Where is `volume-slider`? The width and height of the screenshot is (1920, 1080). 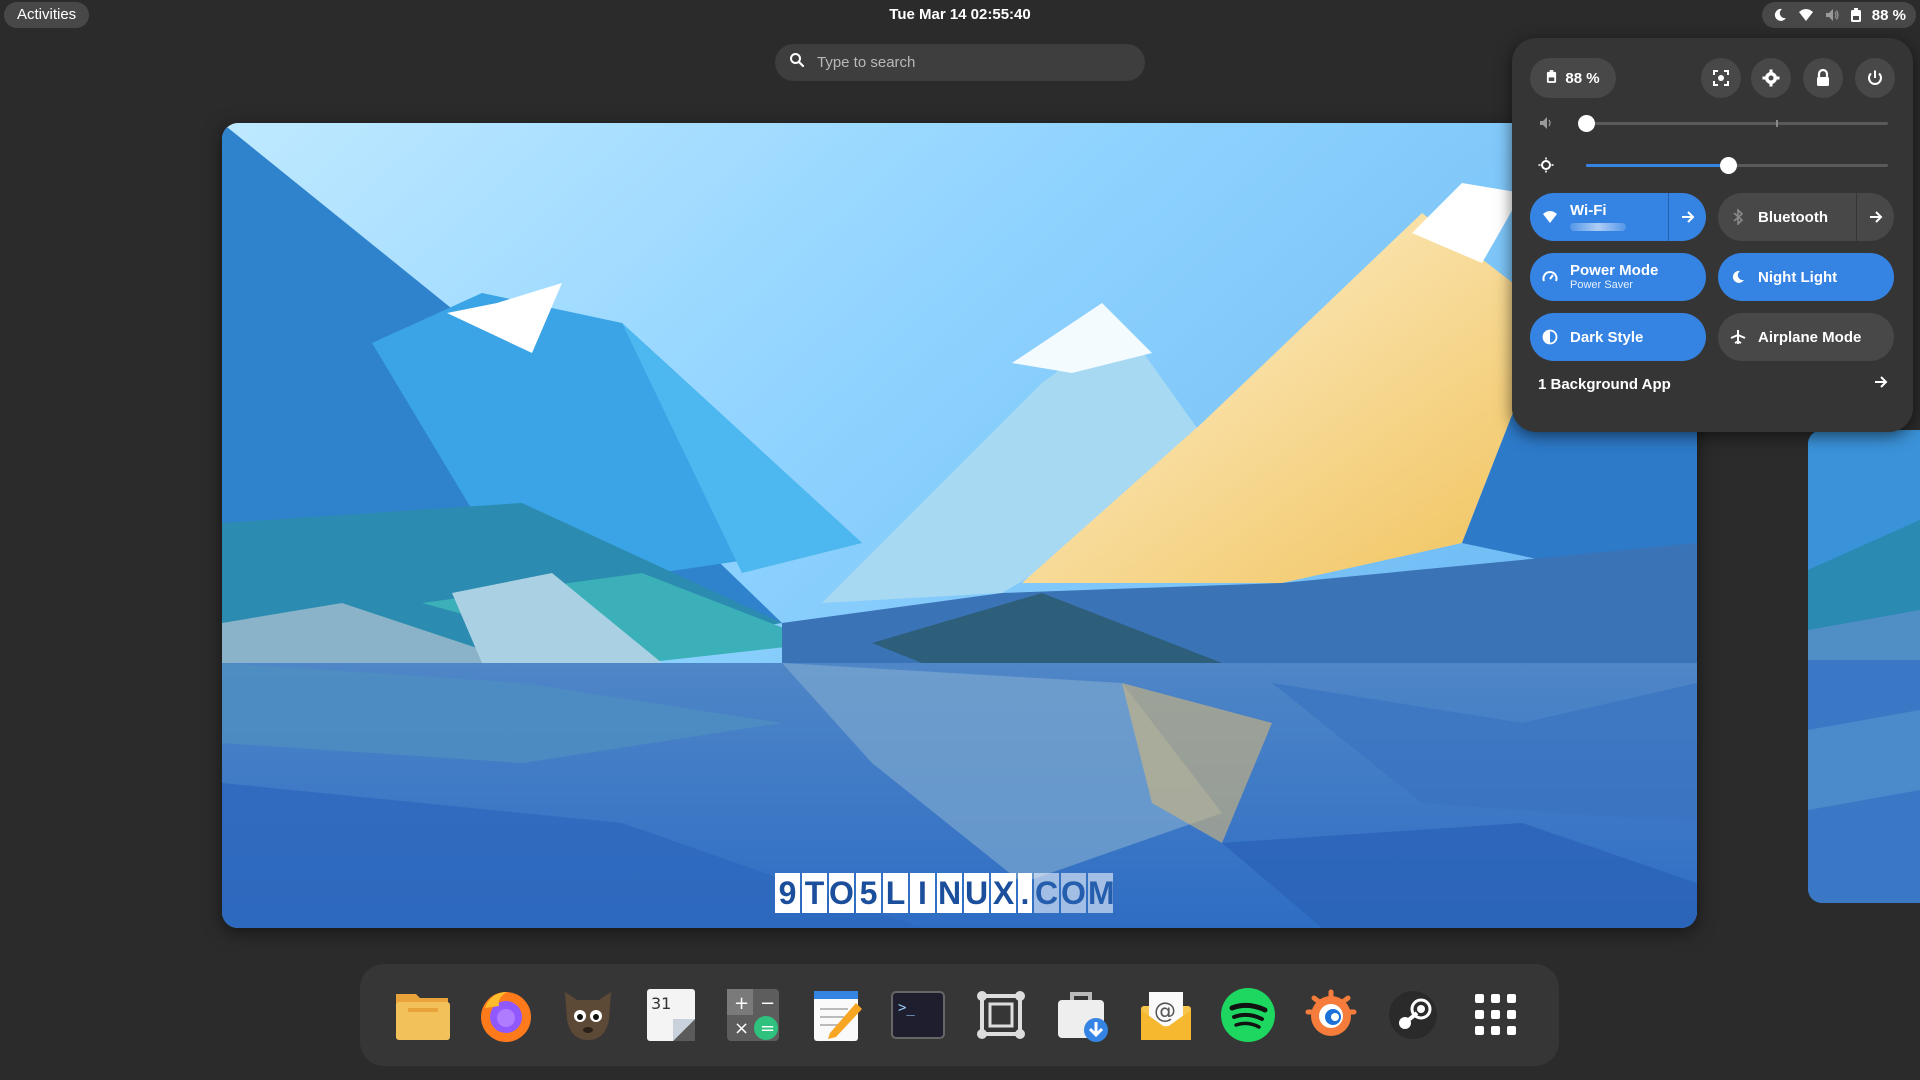 volume-slider is located at coordinates (1733, 123).